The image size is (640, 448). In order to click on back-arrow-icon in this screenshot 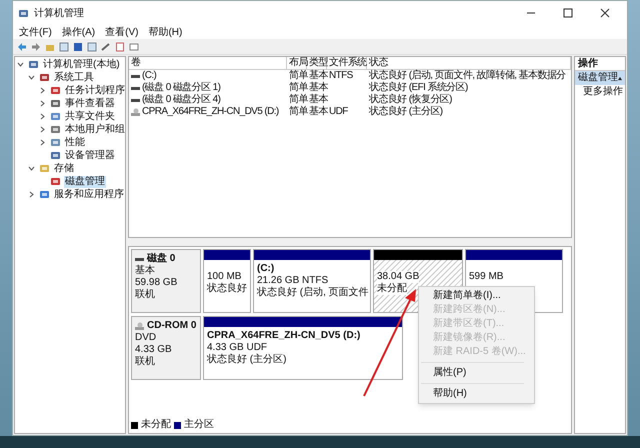, I will do `click(22, 47)`.